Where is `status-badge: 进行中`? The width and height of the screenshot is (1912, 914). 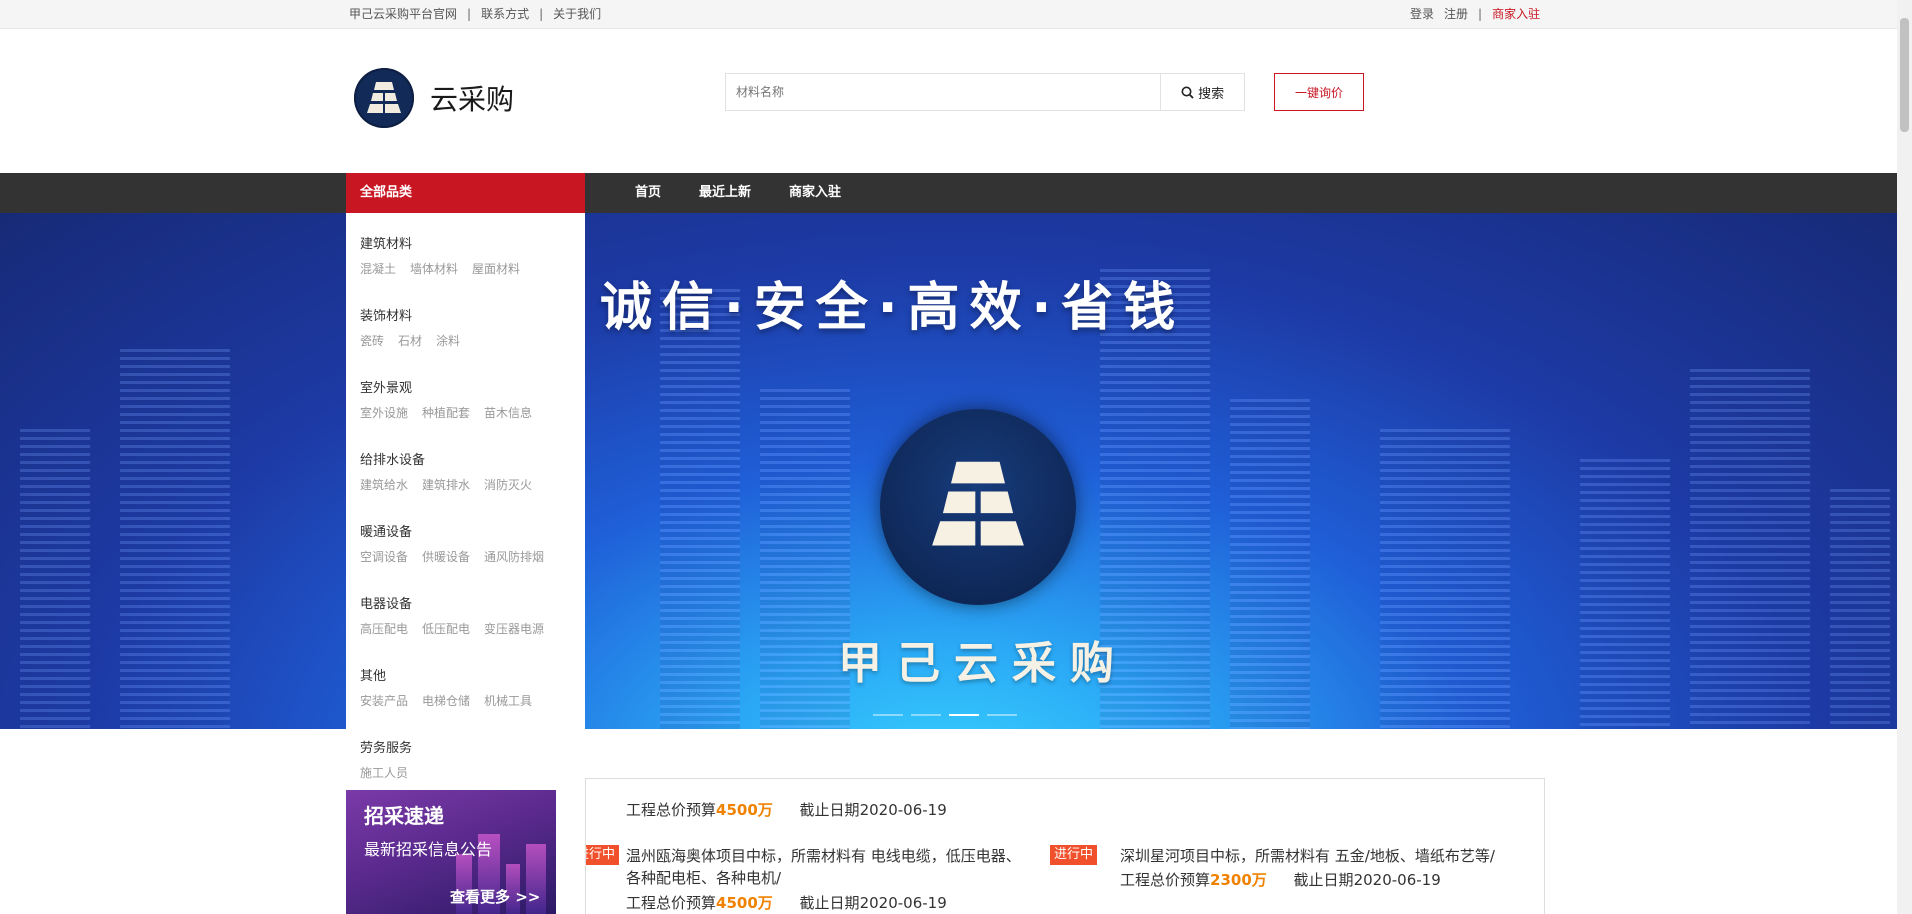 status-badge: 进行中 is located at coordinates (1074, 855).